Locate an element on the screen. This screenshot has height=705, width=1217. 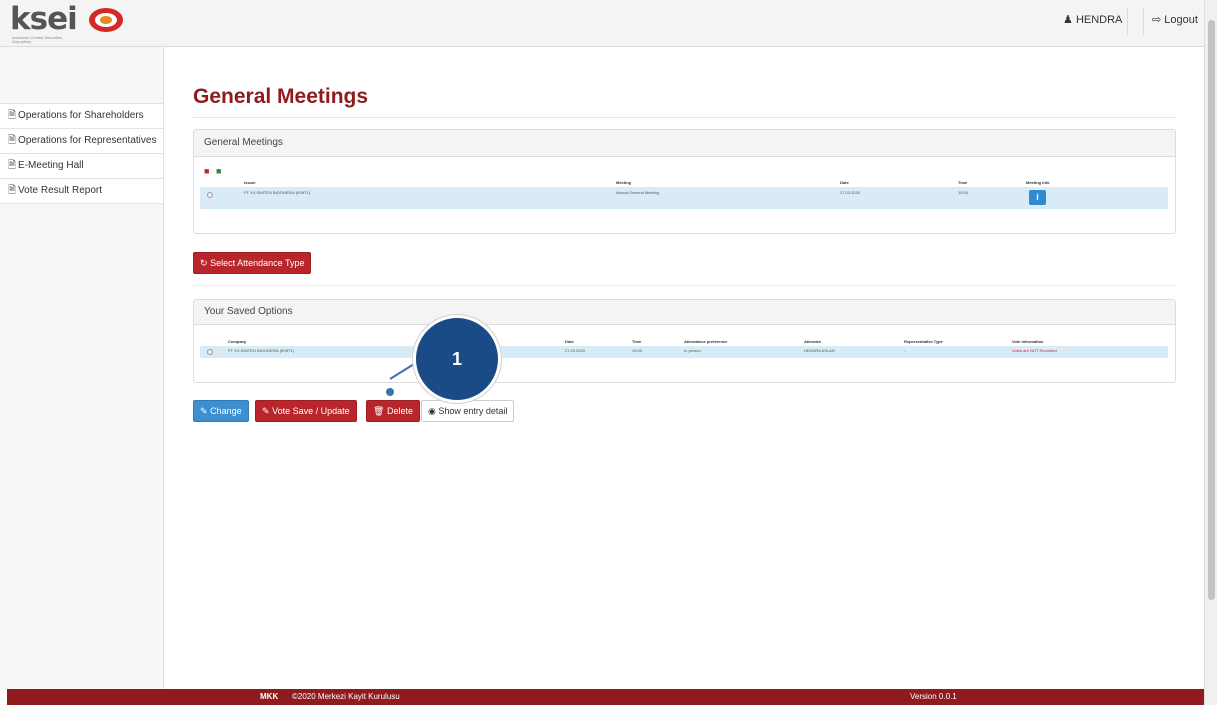
column-header: Meeting is located at coordinates (623, 182).